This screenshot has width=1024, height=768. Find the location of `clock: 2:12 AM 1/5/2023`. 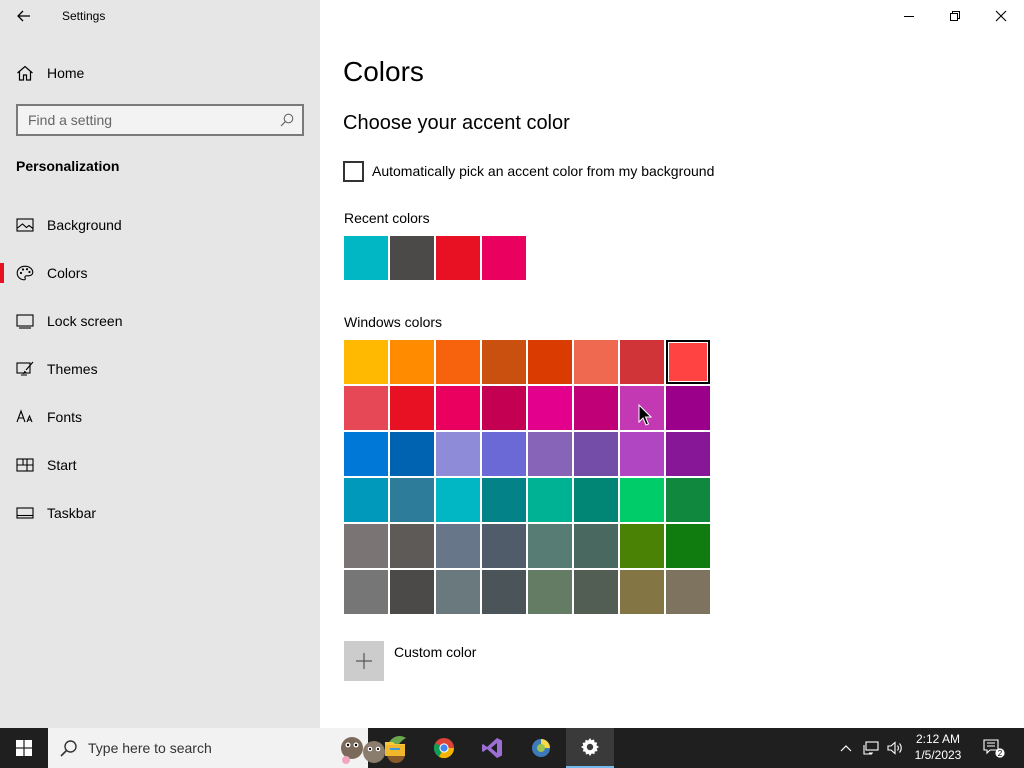

clock: 2:12 AM 1/5/2023 is located at coordinates (938, 747).